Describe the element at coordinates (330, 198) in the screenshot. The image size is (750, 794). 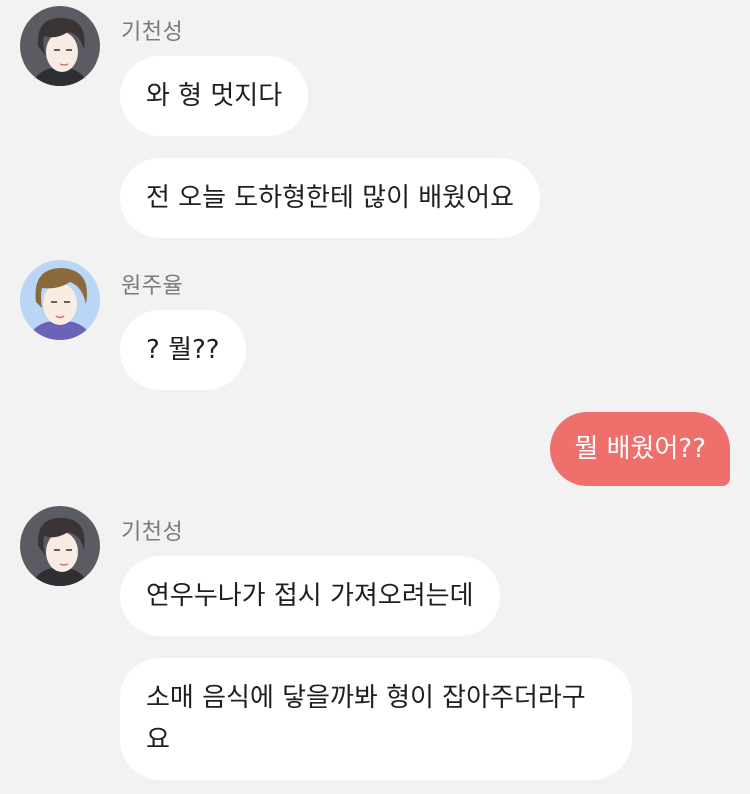
I see `message-bubble: 전 오늘 도하형한테 많이 배웠어요` at that location.